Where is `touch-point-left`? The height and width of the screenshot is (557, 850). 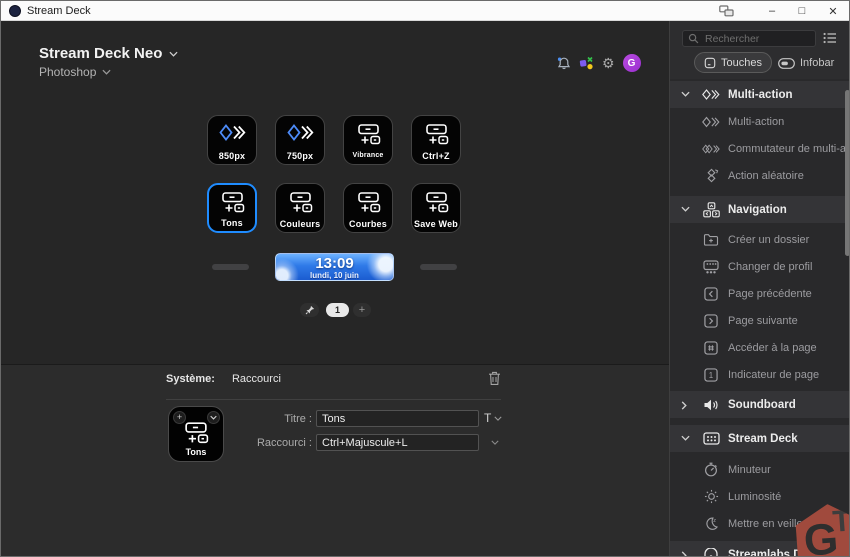 touch-point-left is located at coordinates (230, 267).